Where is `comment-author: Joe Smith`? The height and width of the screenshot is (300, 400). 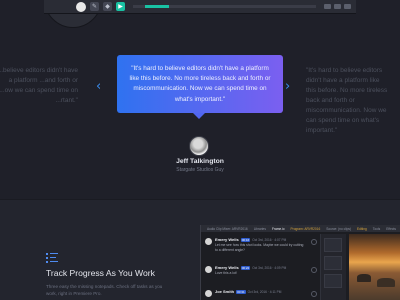 comment-author: Joe Smith is located at coordinates (225, 291).